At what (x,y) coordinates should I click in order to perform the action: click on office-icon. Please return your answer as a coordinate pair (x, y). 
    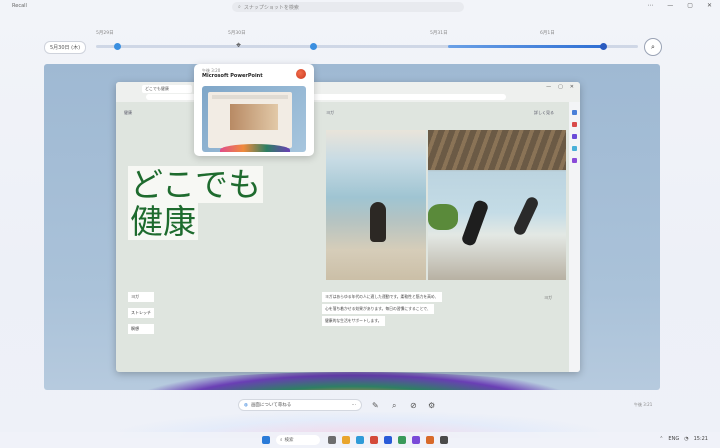
    Looking at the image, I should click on (374, 440).